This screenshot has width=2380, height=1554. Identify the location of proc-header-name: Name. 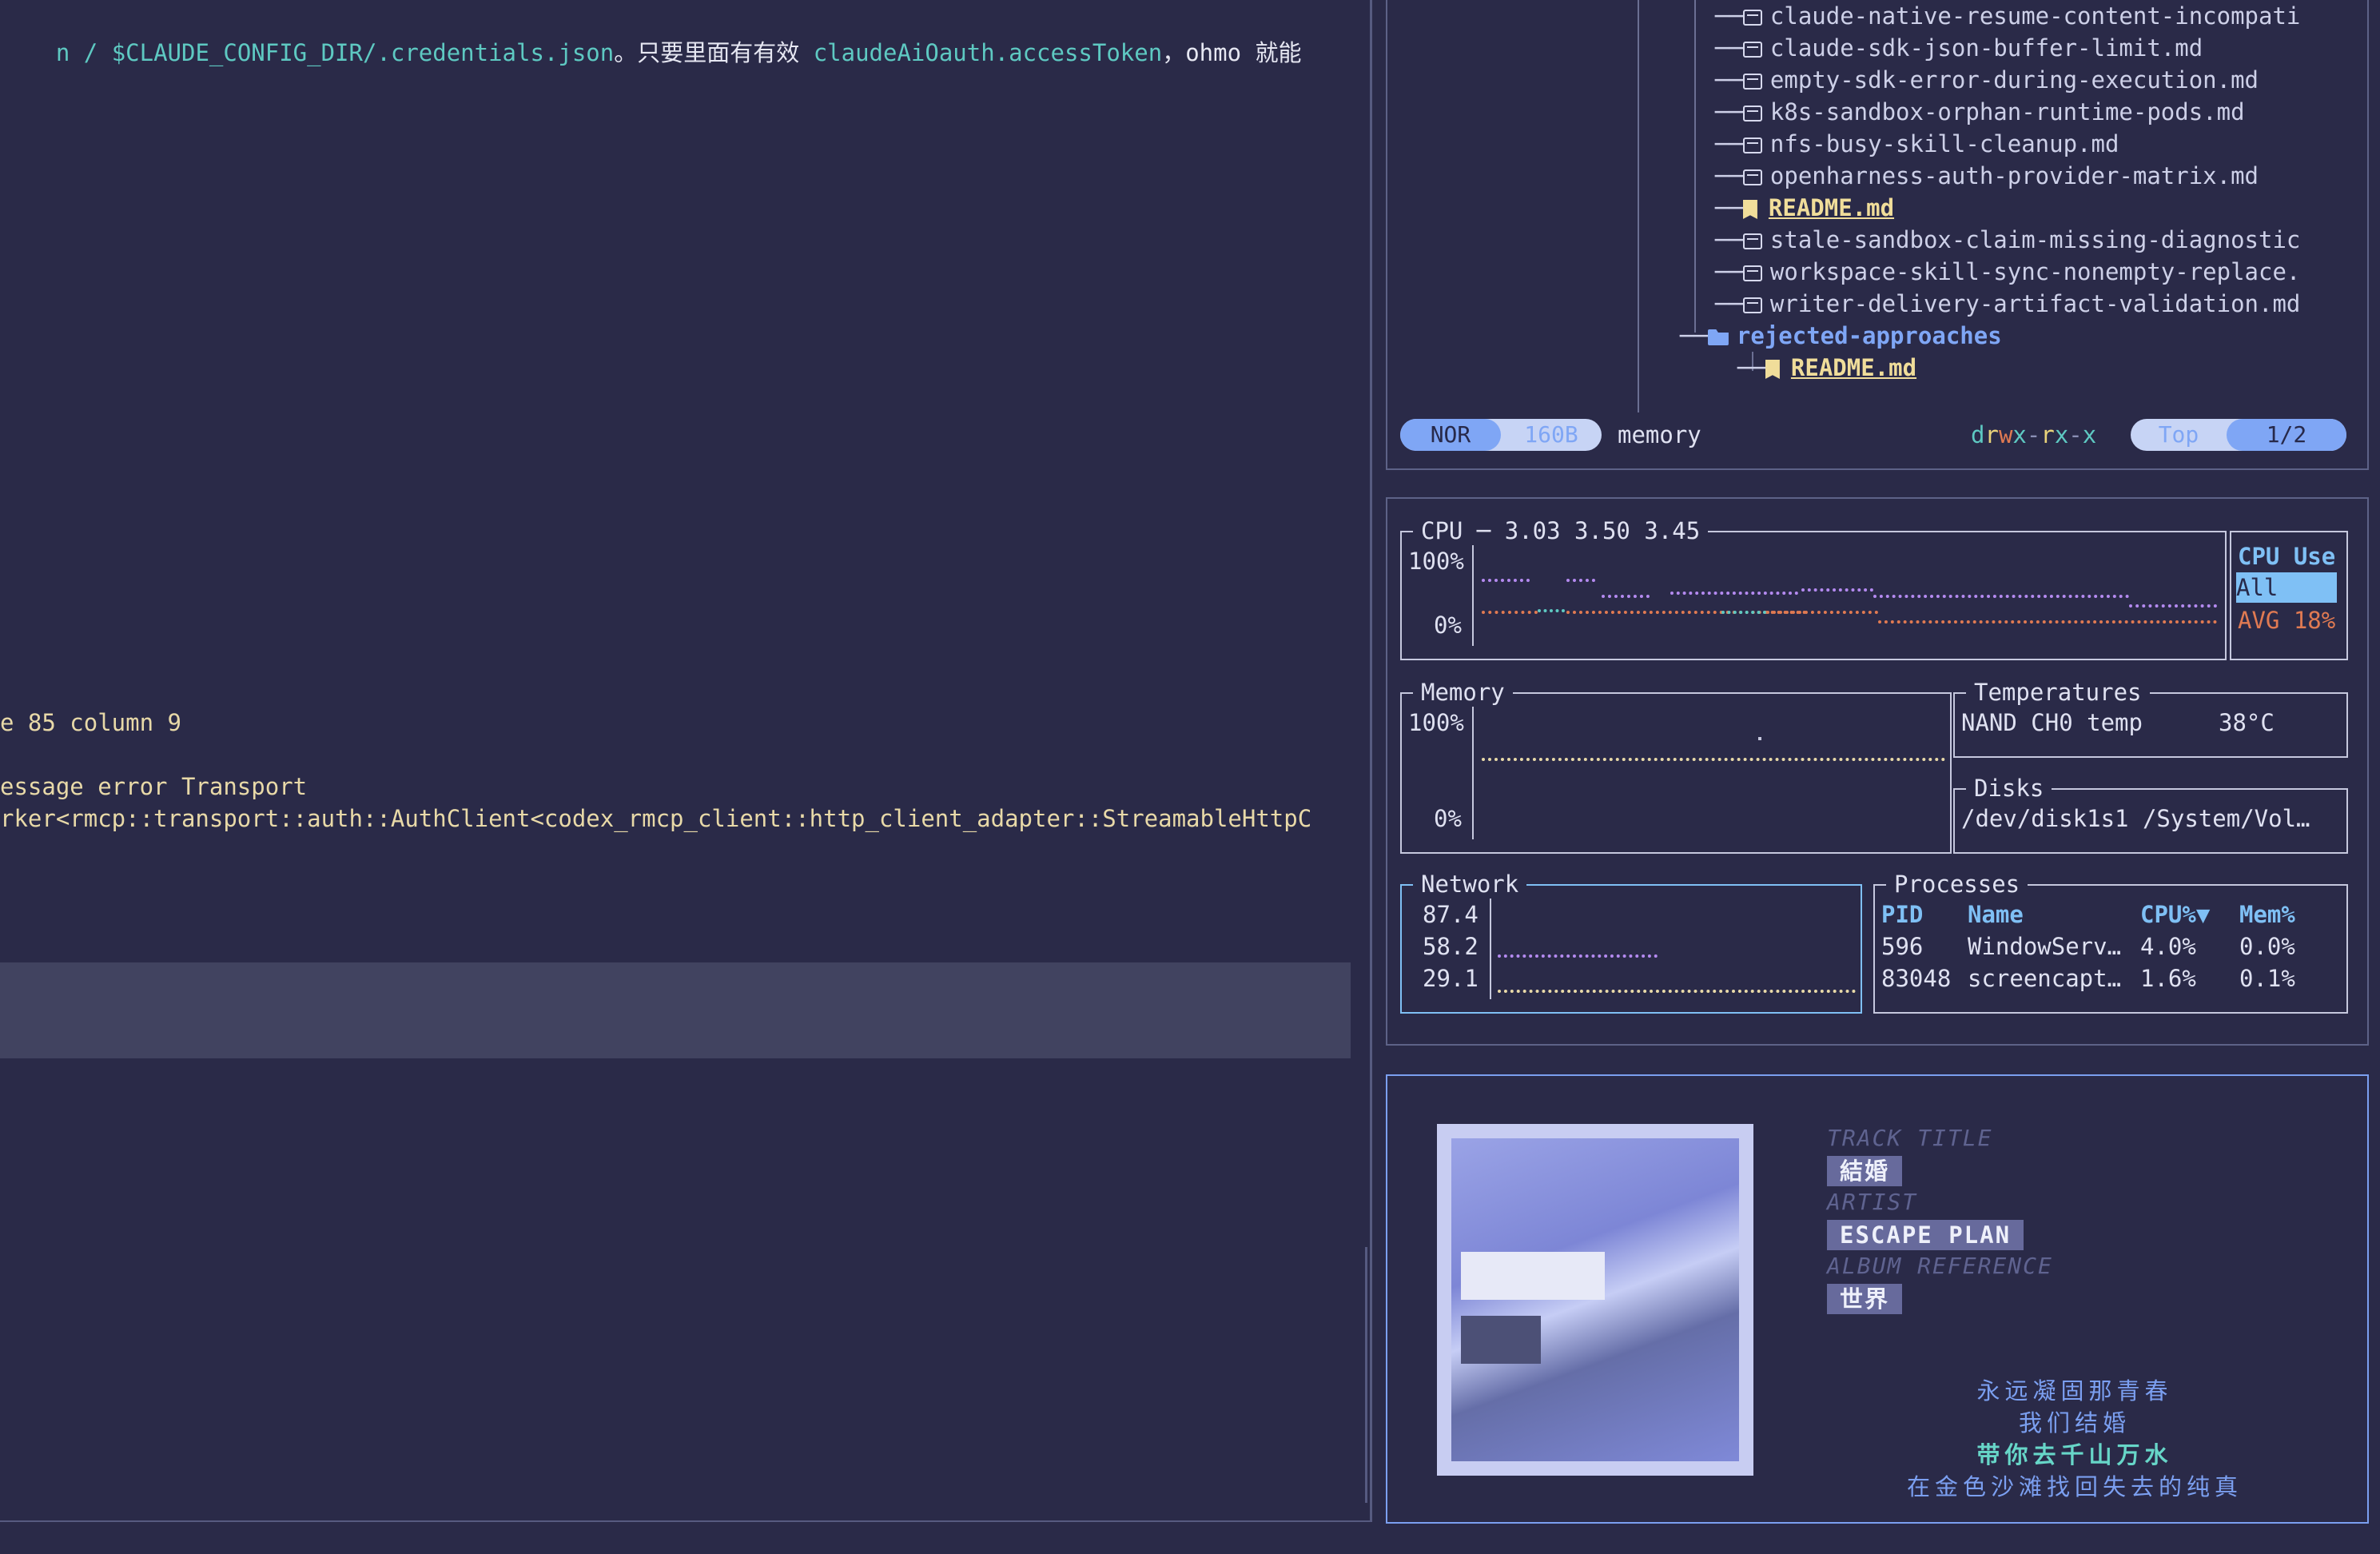
(1996, 914).